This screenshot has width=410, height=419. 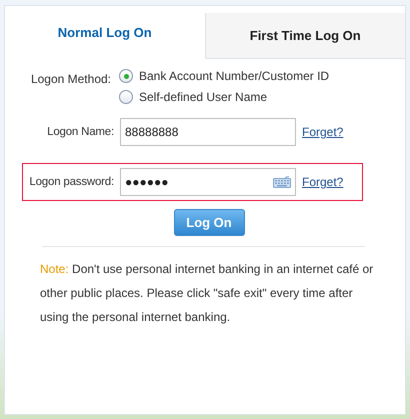 What do you see at coordinates (208, 132) in the screenshot?
I see `input-field: 88888888` at bounding box center [208, 132].